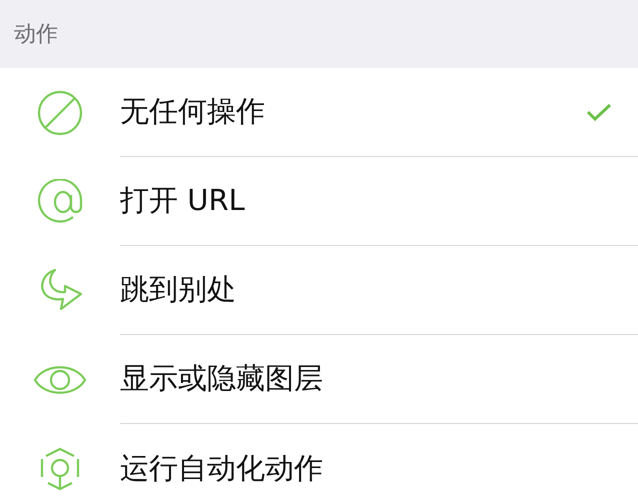 The width and height of the screenshot is (638, 500). I want to click on section-header: 动作, so click(36, 35).